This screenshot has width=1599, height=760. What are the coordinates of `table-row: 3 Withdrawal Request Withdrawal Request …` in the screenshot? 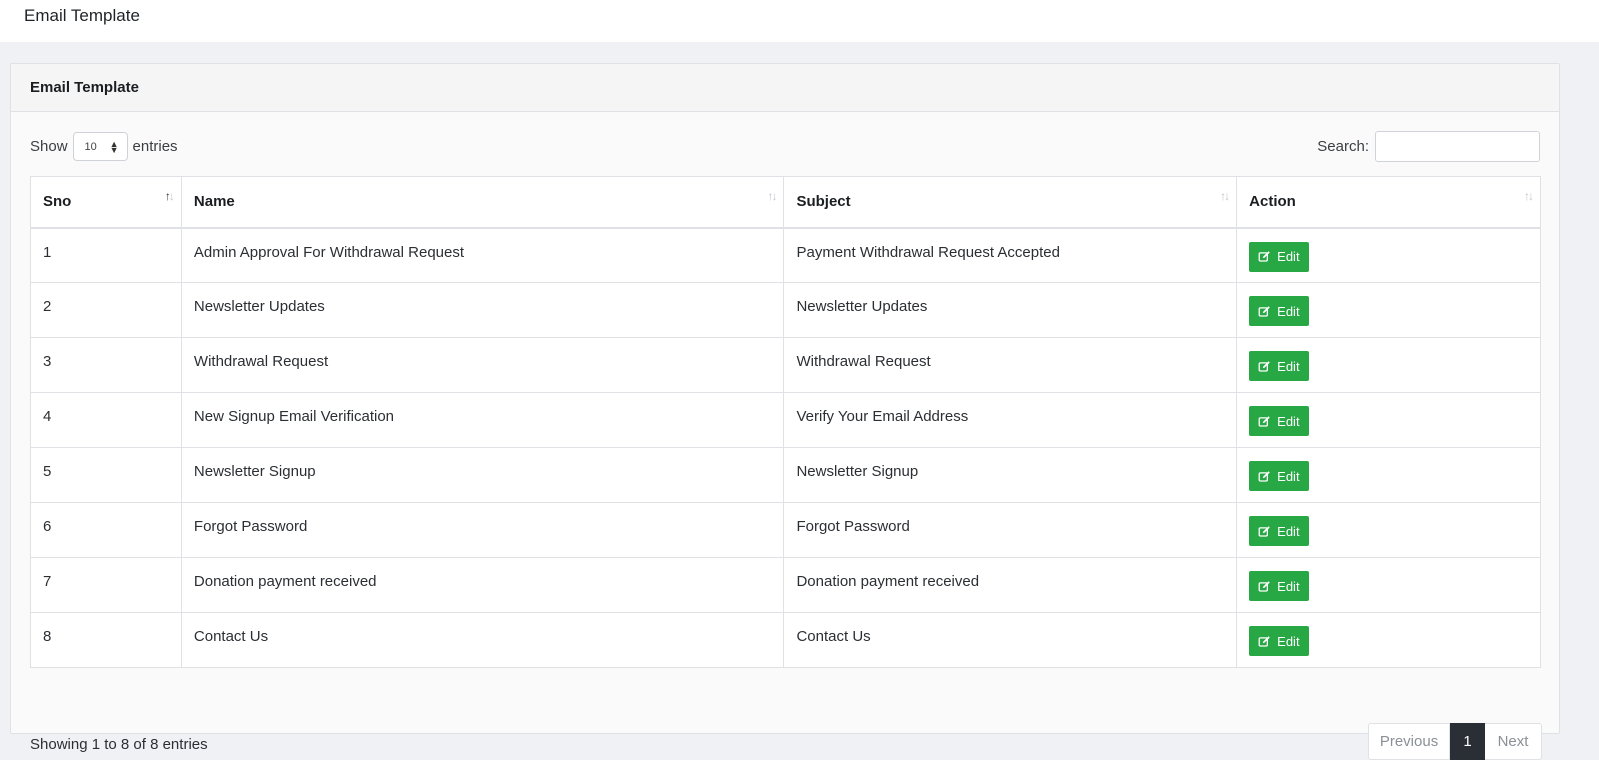 It's located at (785, 365).